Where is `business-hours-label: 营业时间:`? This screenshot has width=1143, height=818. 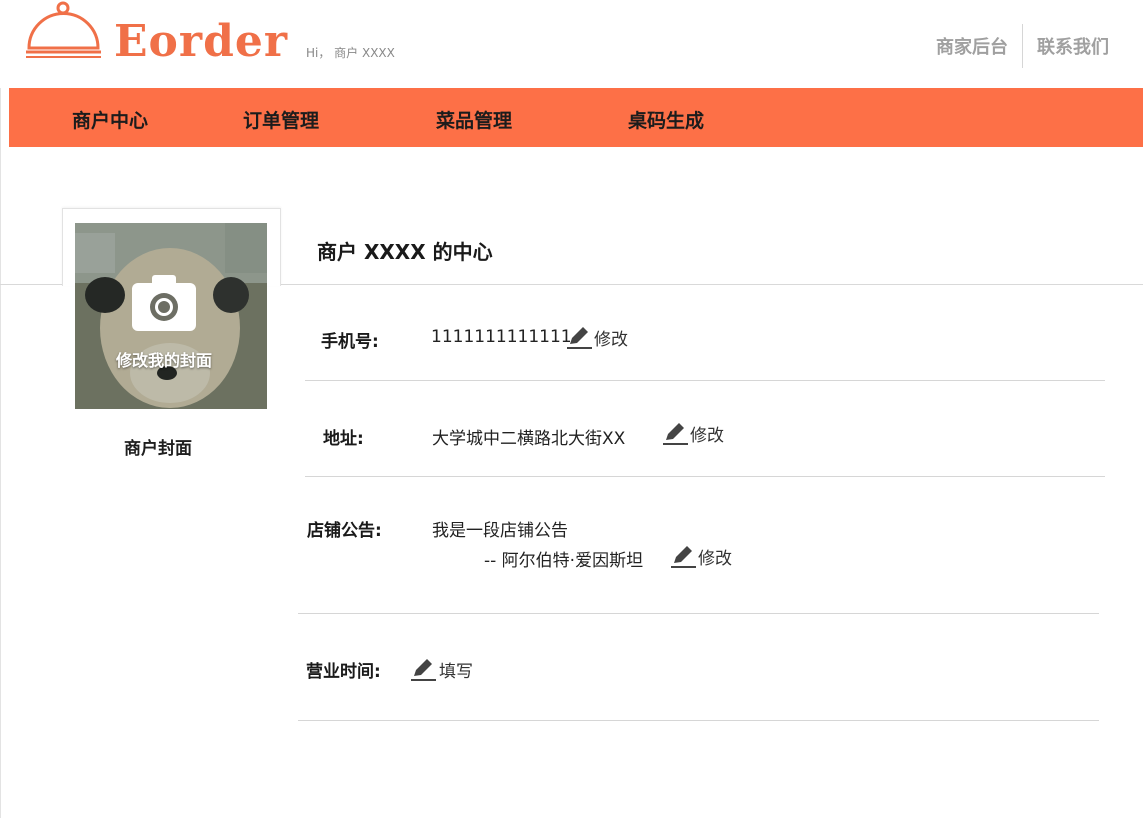 business-hours-label: 营业时间: is located at coordinates (343, 672).